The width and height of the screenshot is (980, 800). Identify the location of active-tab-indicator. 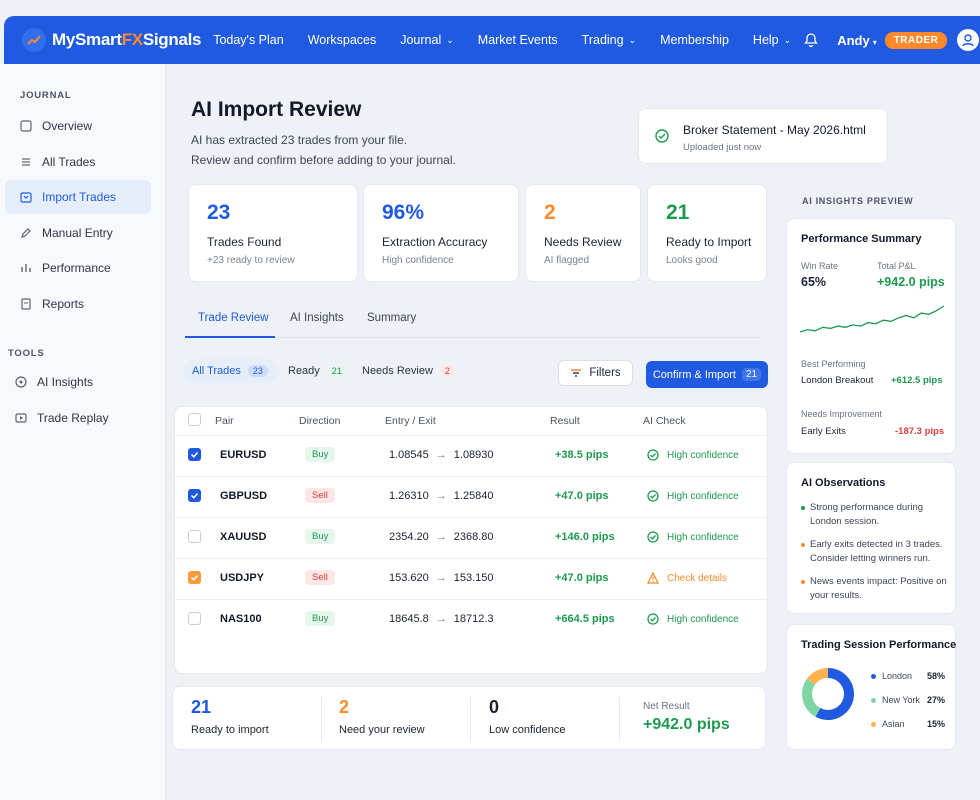
(230, 337).